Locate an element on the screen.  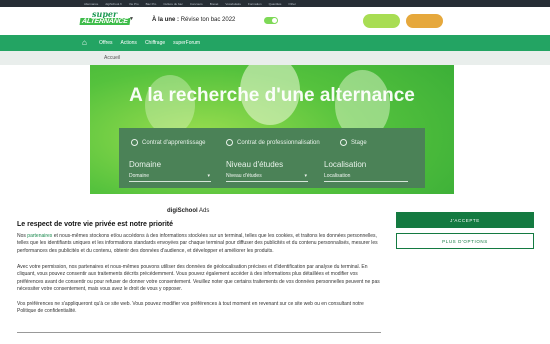
accept-button: J'ACCEPTE is located at coordinates (465, 220).